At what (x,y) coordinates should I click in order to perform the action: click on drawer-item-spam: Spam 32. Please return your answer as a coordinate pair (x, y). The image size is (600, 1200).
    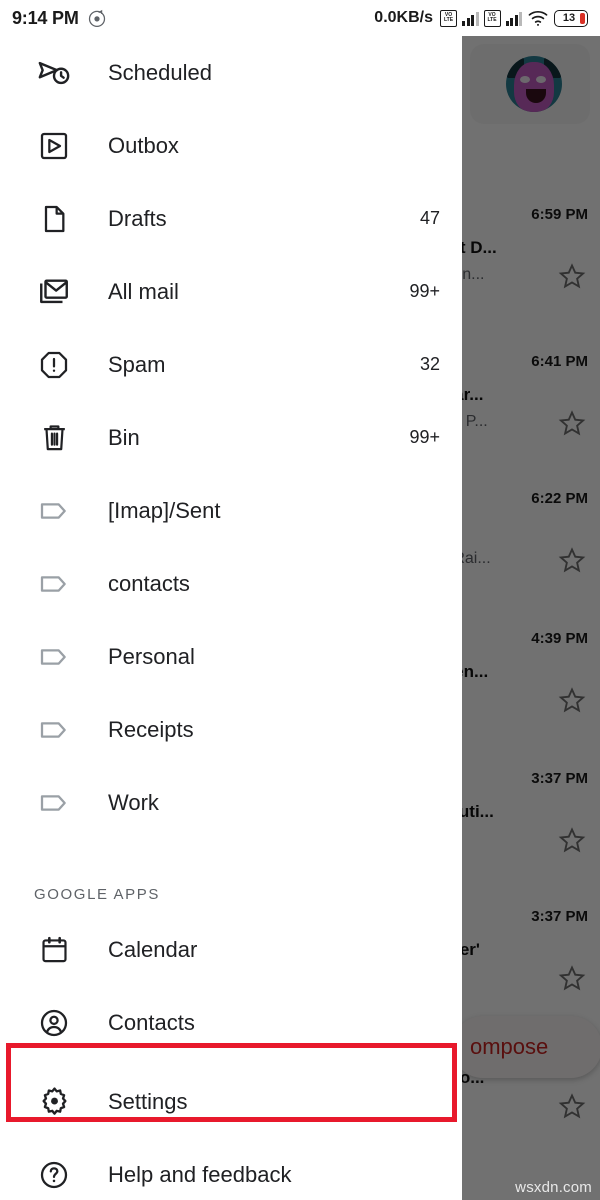
    Looking at the image, I should click on (231, 364).